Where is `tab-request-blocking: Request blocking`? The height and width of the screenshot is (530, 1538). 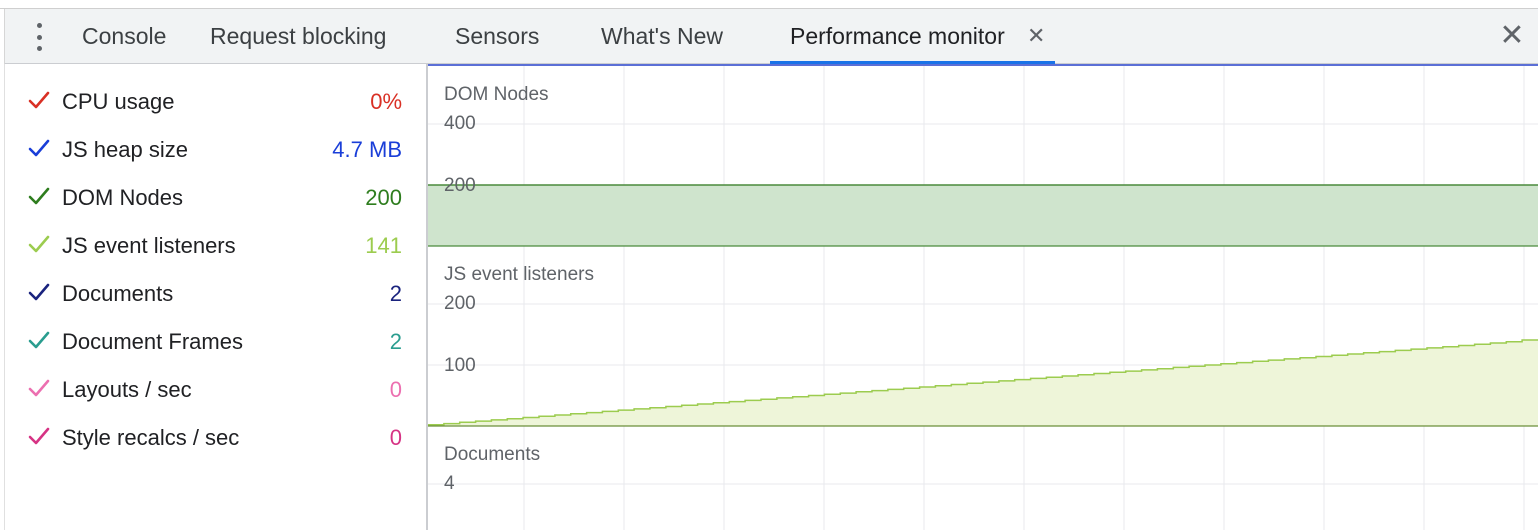 tab-request-blocking: Request blocking is located at coordinates (298, 36).